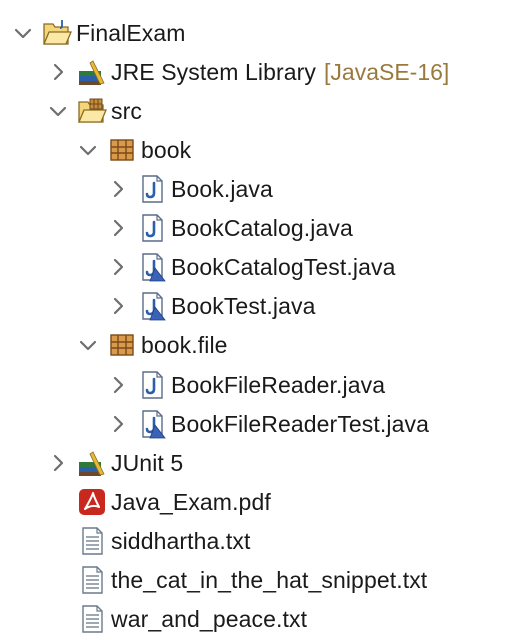 Image resolution: width=508 pixels, height=638 pixels. I want to click on tree-item-label: the_cat_in_the_hat_snippet.txt, so click(269, 579).